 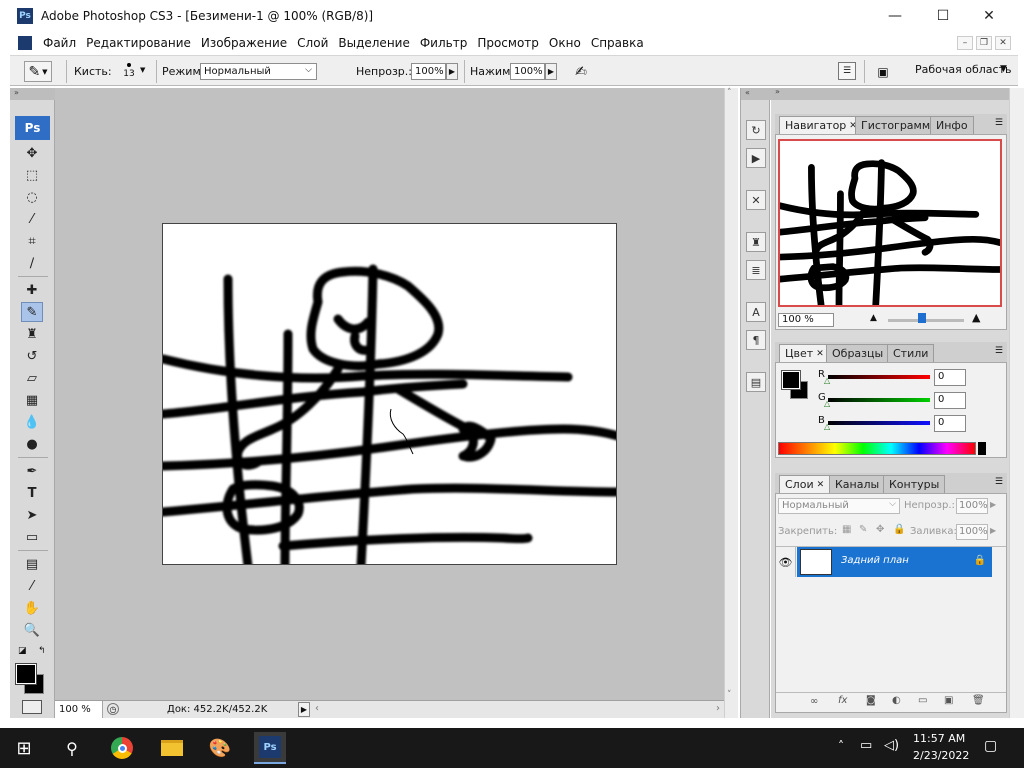 I want to click on status-menu-button: ▶, so click(x=304, y=709).